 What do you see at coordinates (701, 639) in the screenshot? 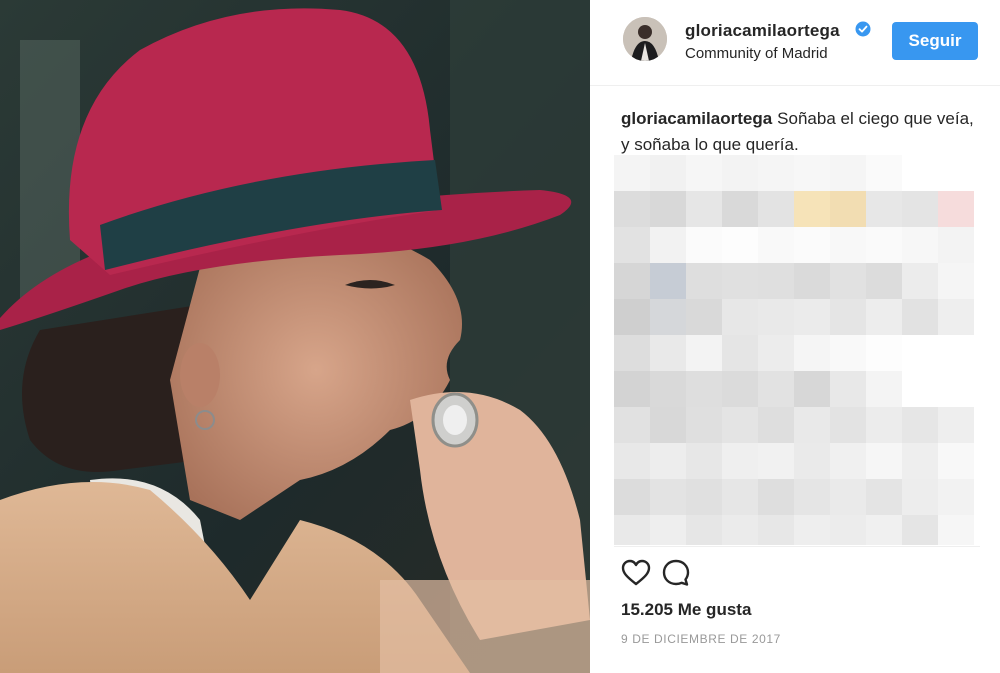
I see `post-date: 9 DE DICIEMBRE DE 2017` at bounding box center [701, 639].